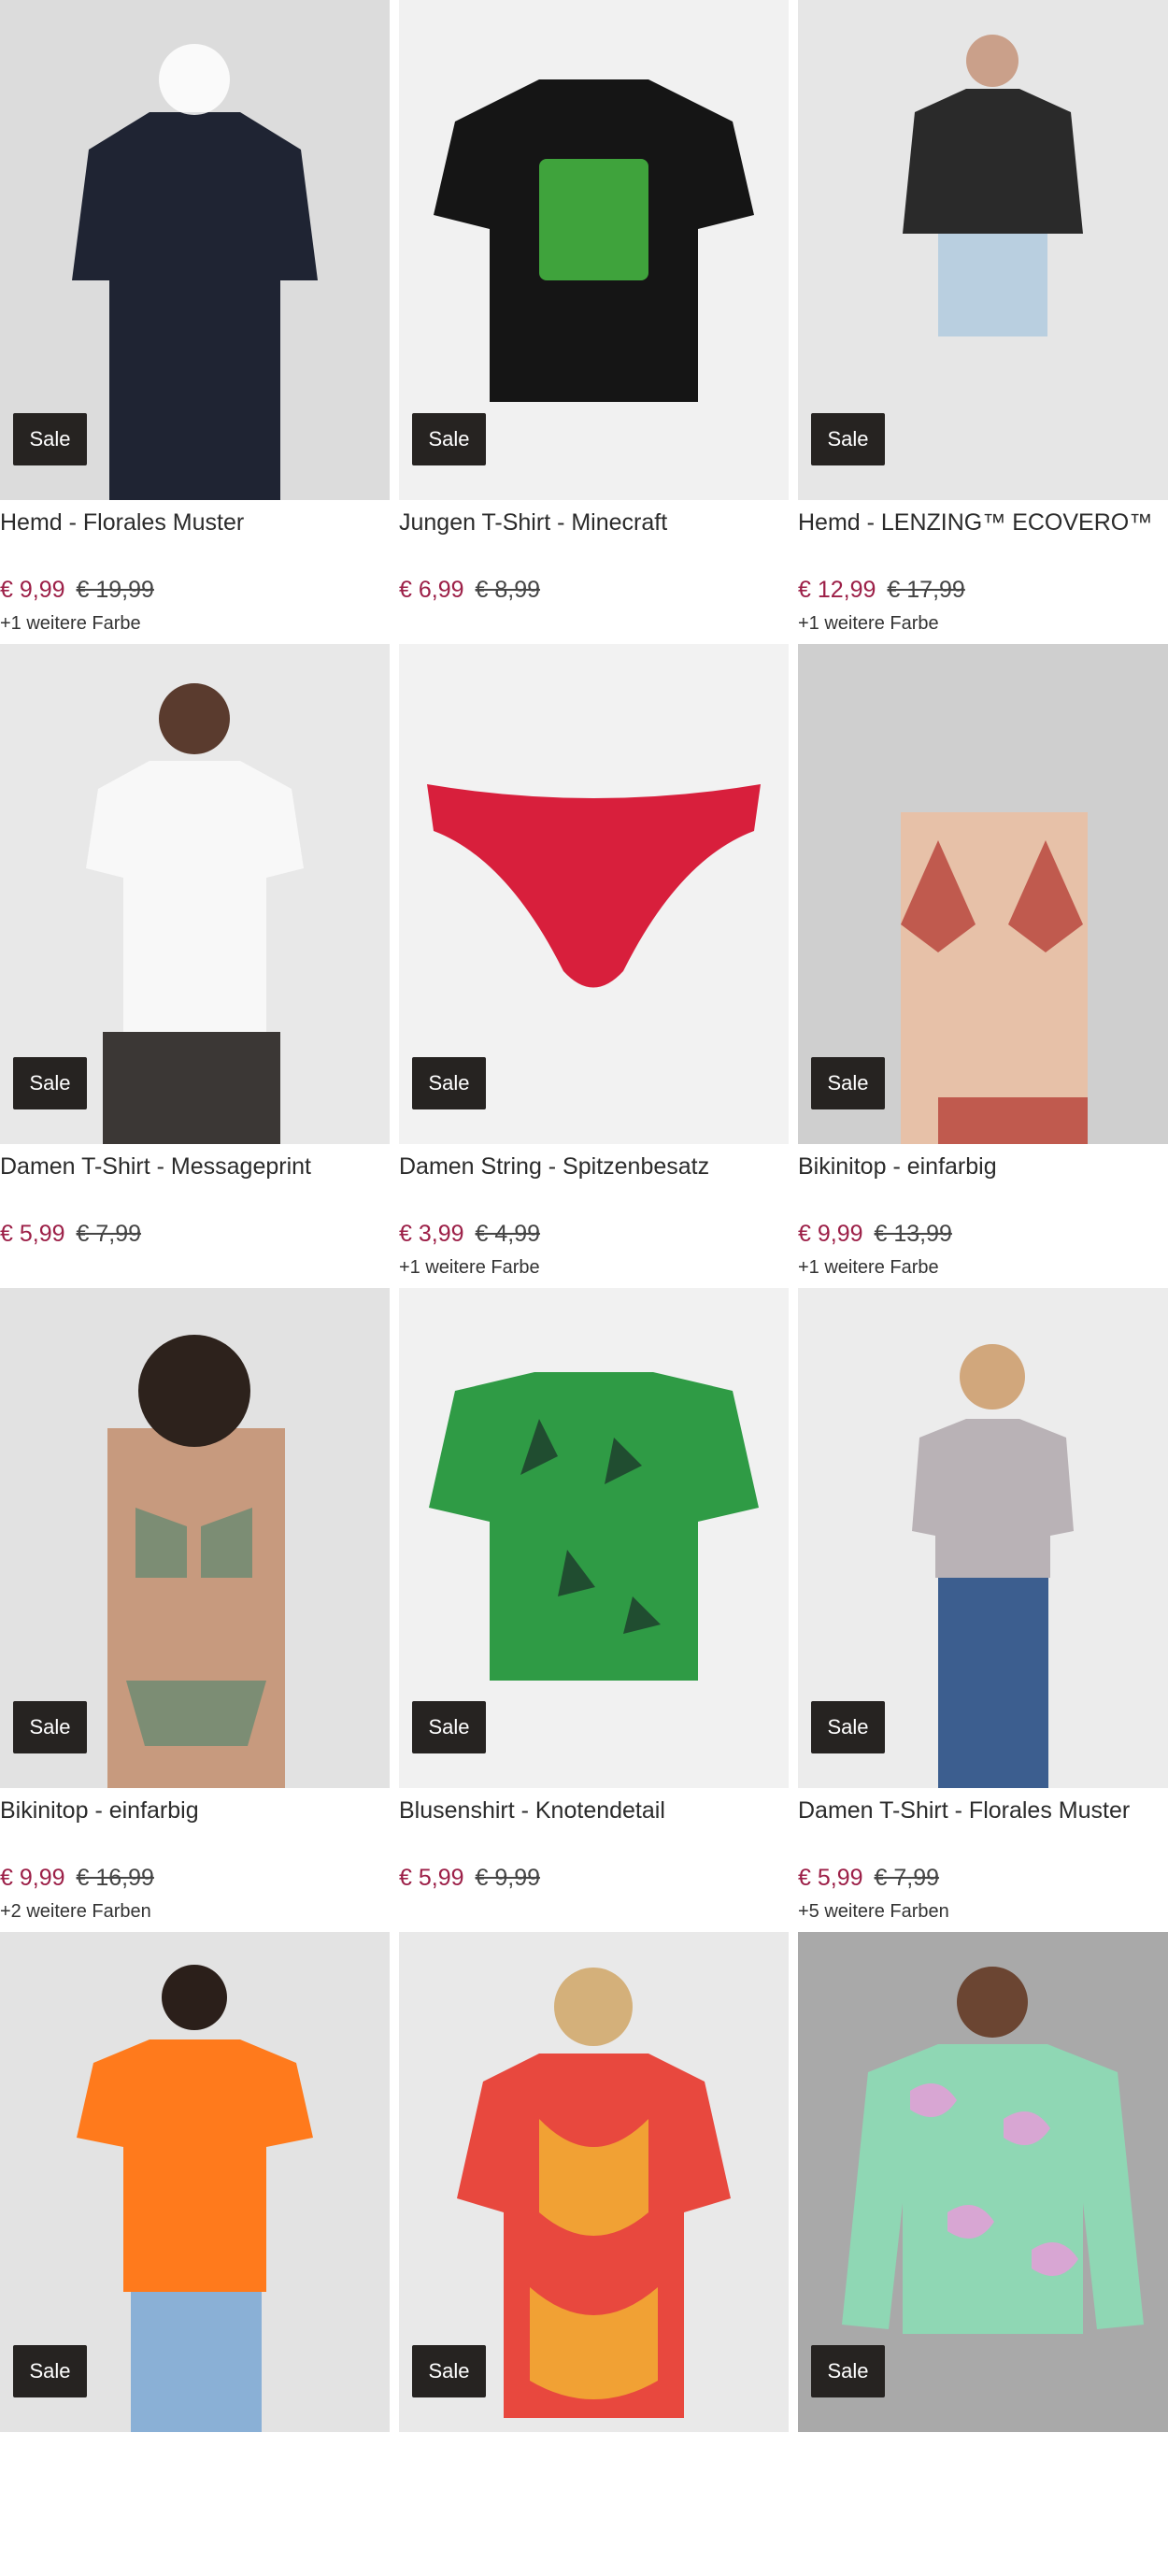 The height and width of the screenshot is (2576, 1168). What do you see at coordinates (508, 590) in the screenshot?
I see `original-price: € 8,99` at bounding box center [508, 590].